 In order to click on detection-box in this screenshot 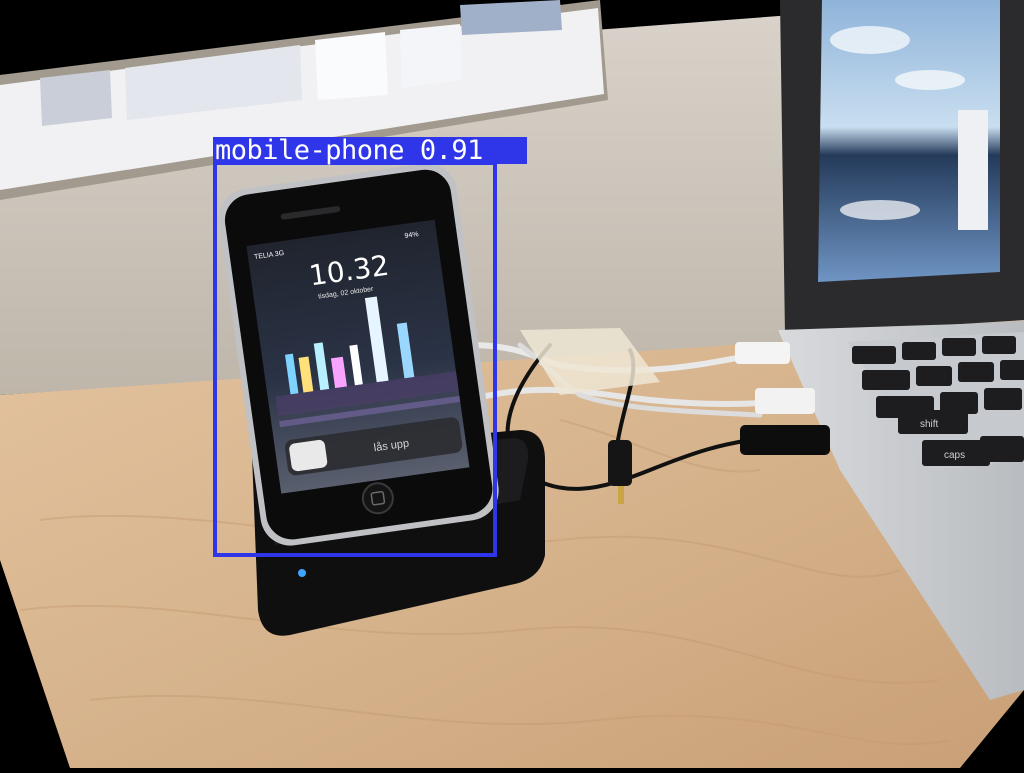, I will do `click(355, 359)`.